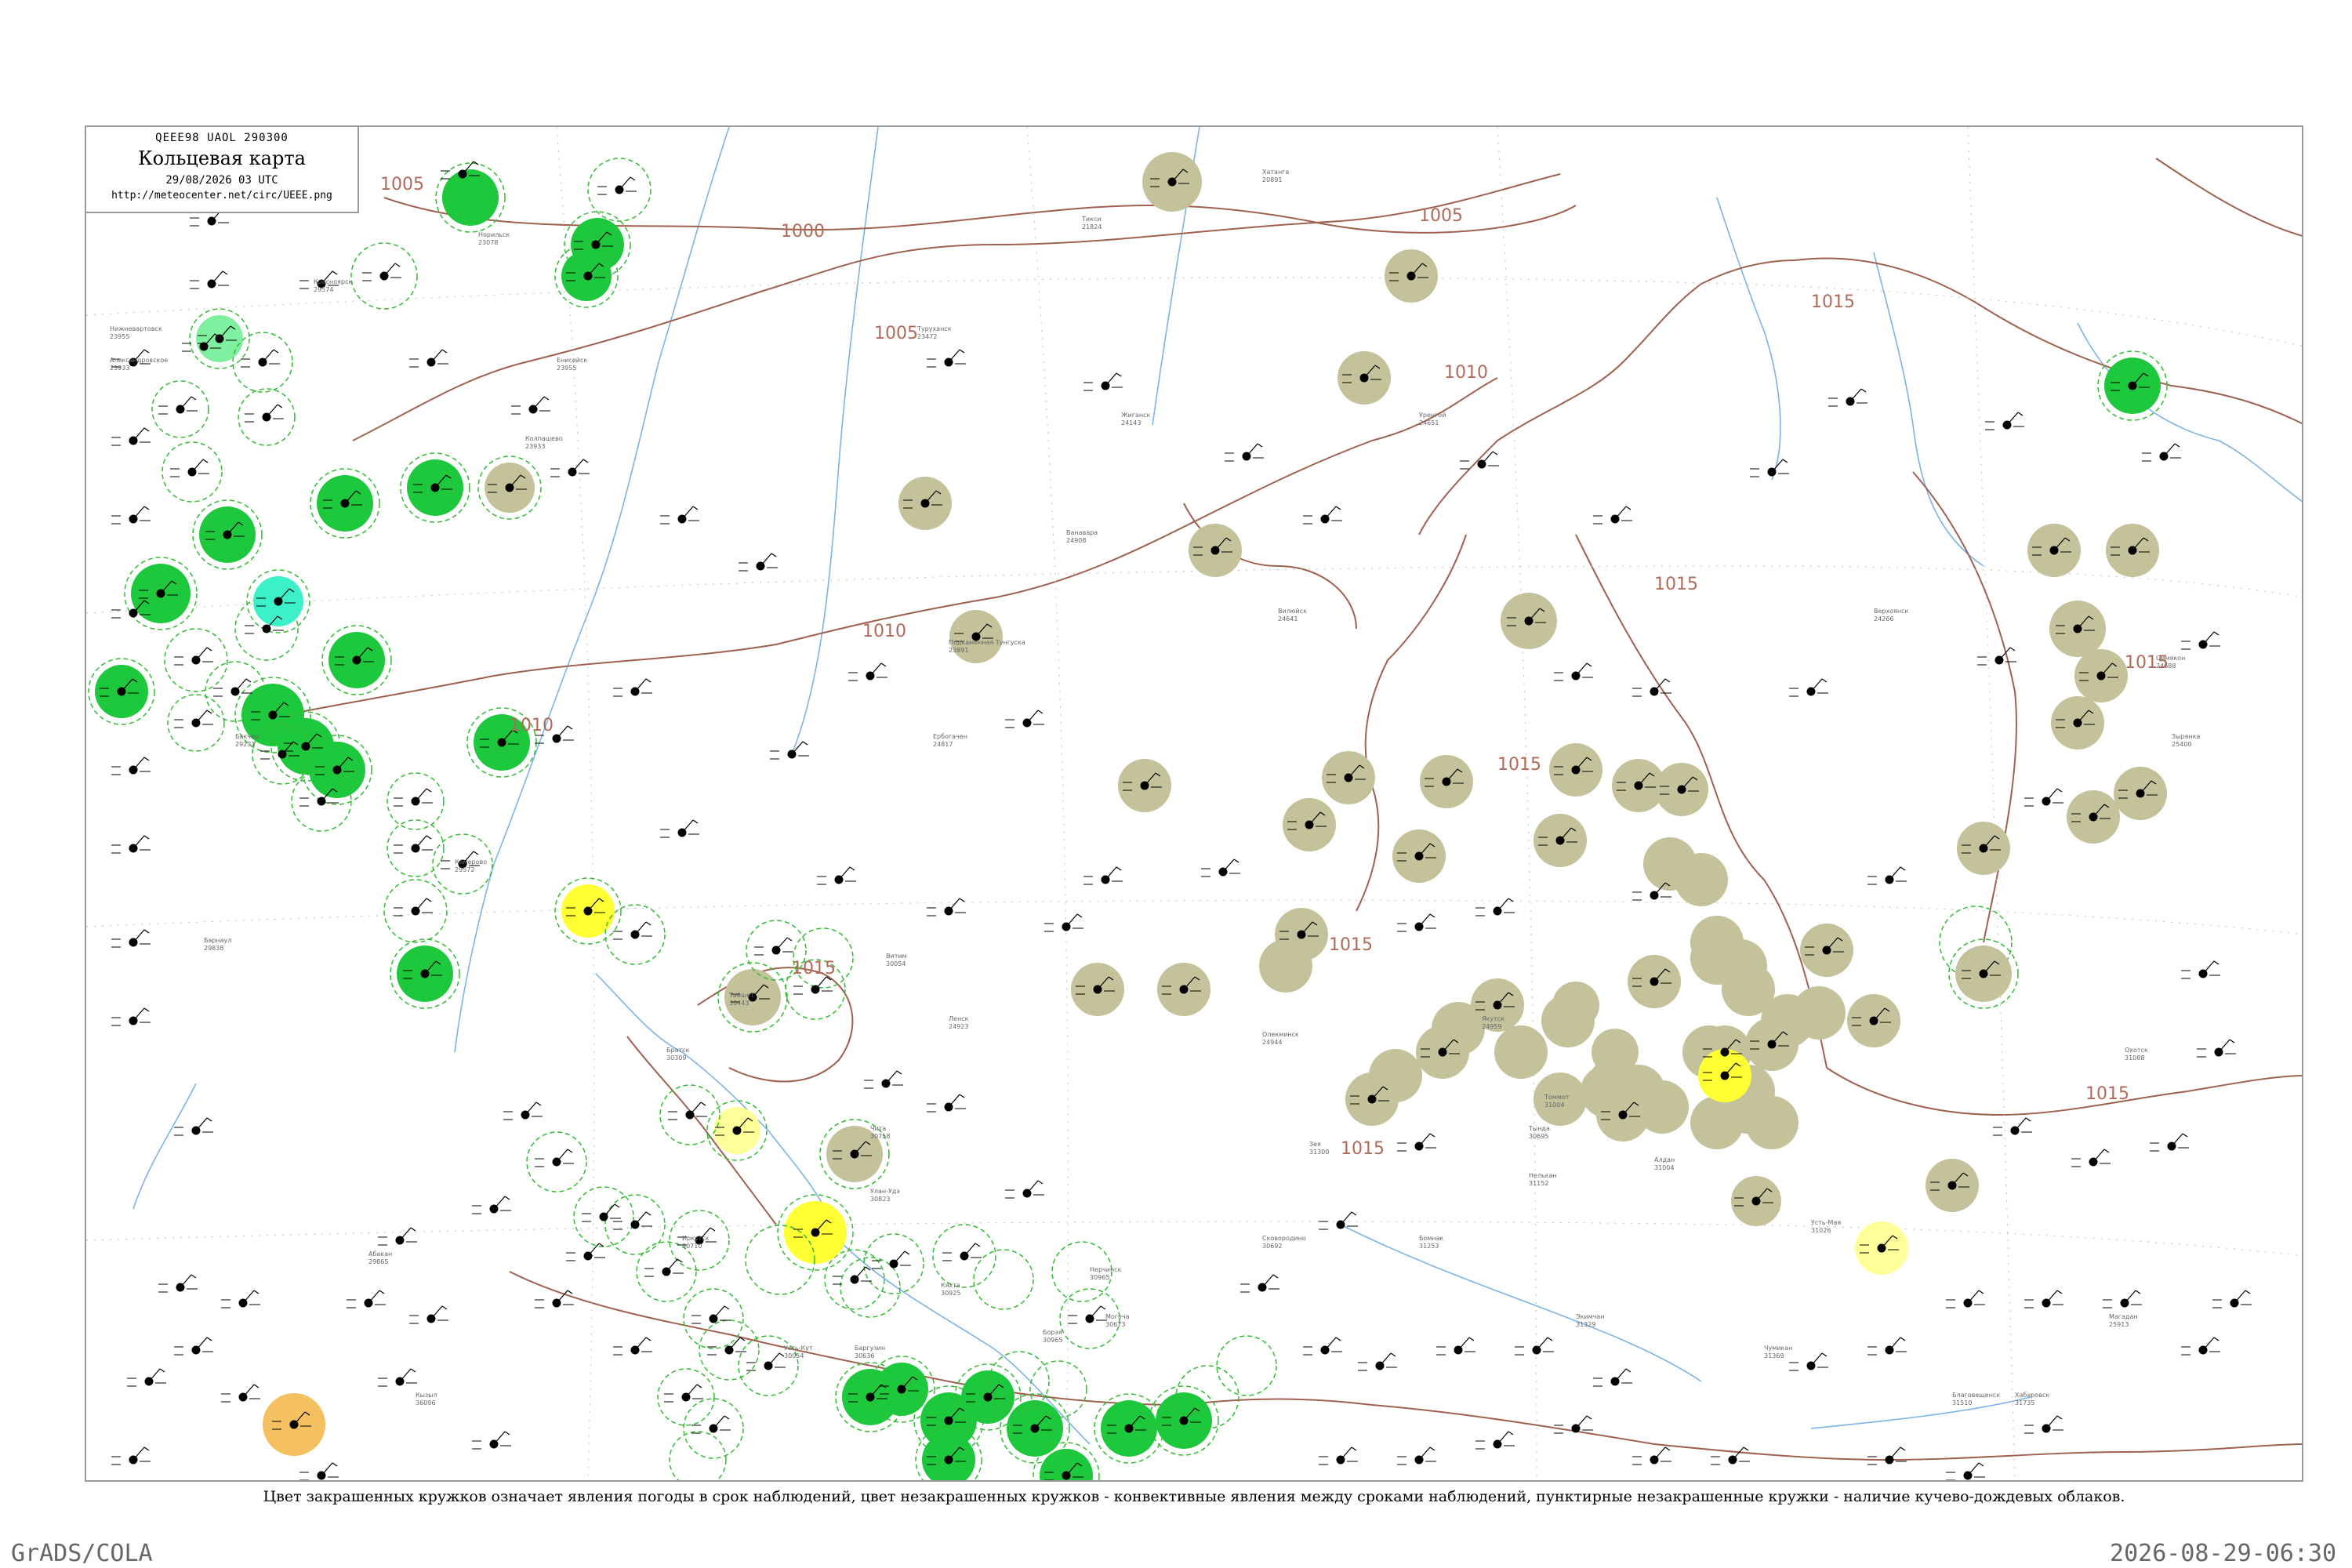  What do you see at coordinates (494, 234) in the screenshot?
I see `station-name-label: Норильск` at bounding box center [494, 234].